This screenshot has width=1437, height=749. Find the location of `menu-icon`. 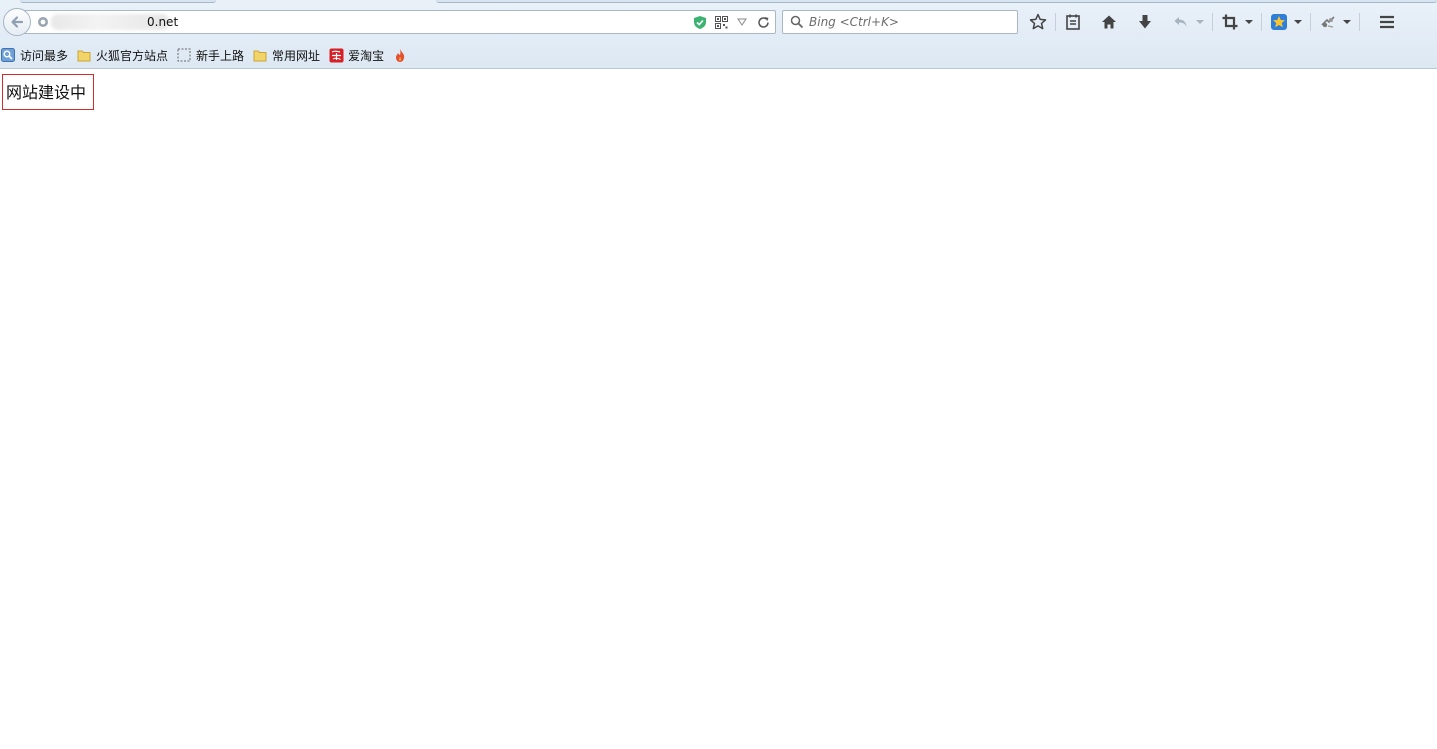

menu-icon is located at coordinates (1387, 22).